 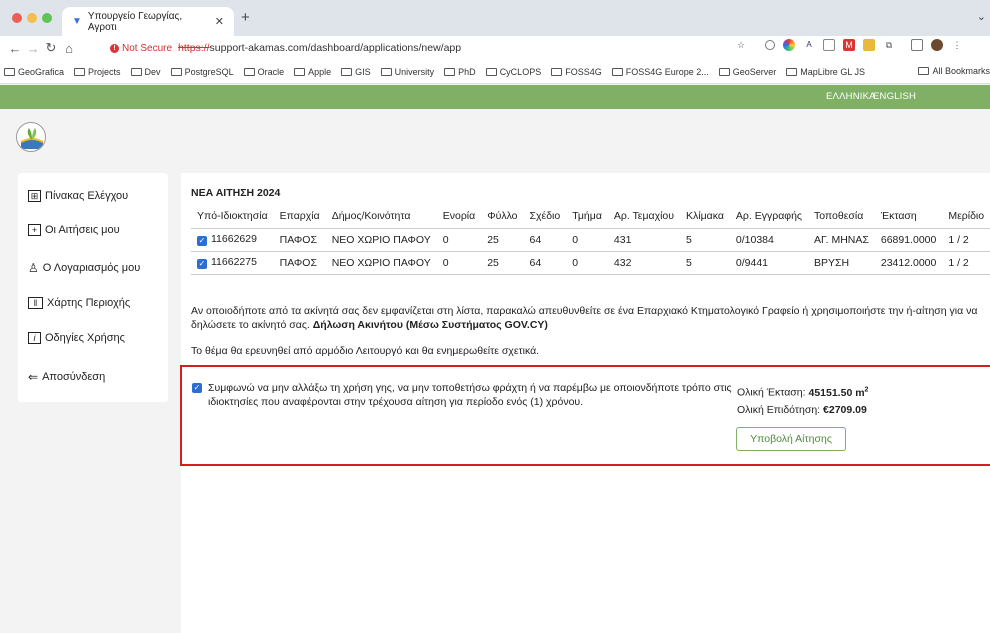 What do you see at coordinates (51, 48) in the screenshot?
I see `reload-icon: ↻` at bounding box center [51, 48].